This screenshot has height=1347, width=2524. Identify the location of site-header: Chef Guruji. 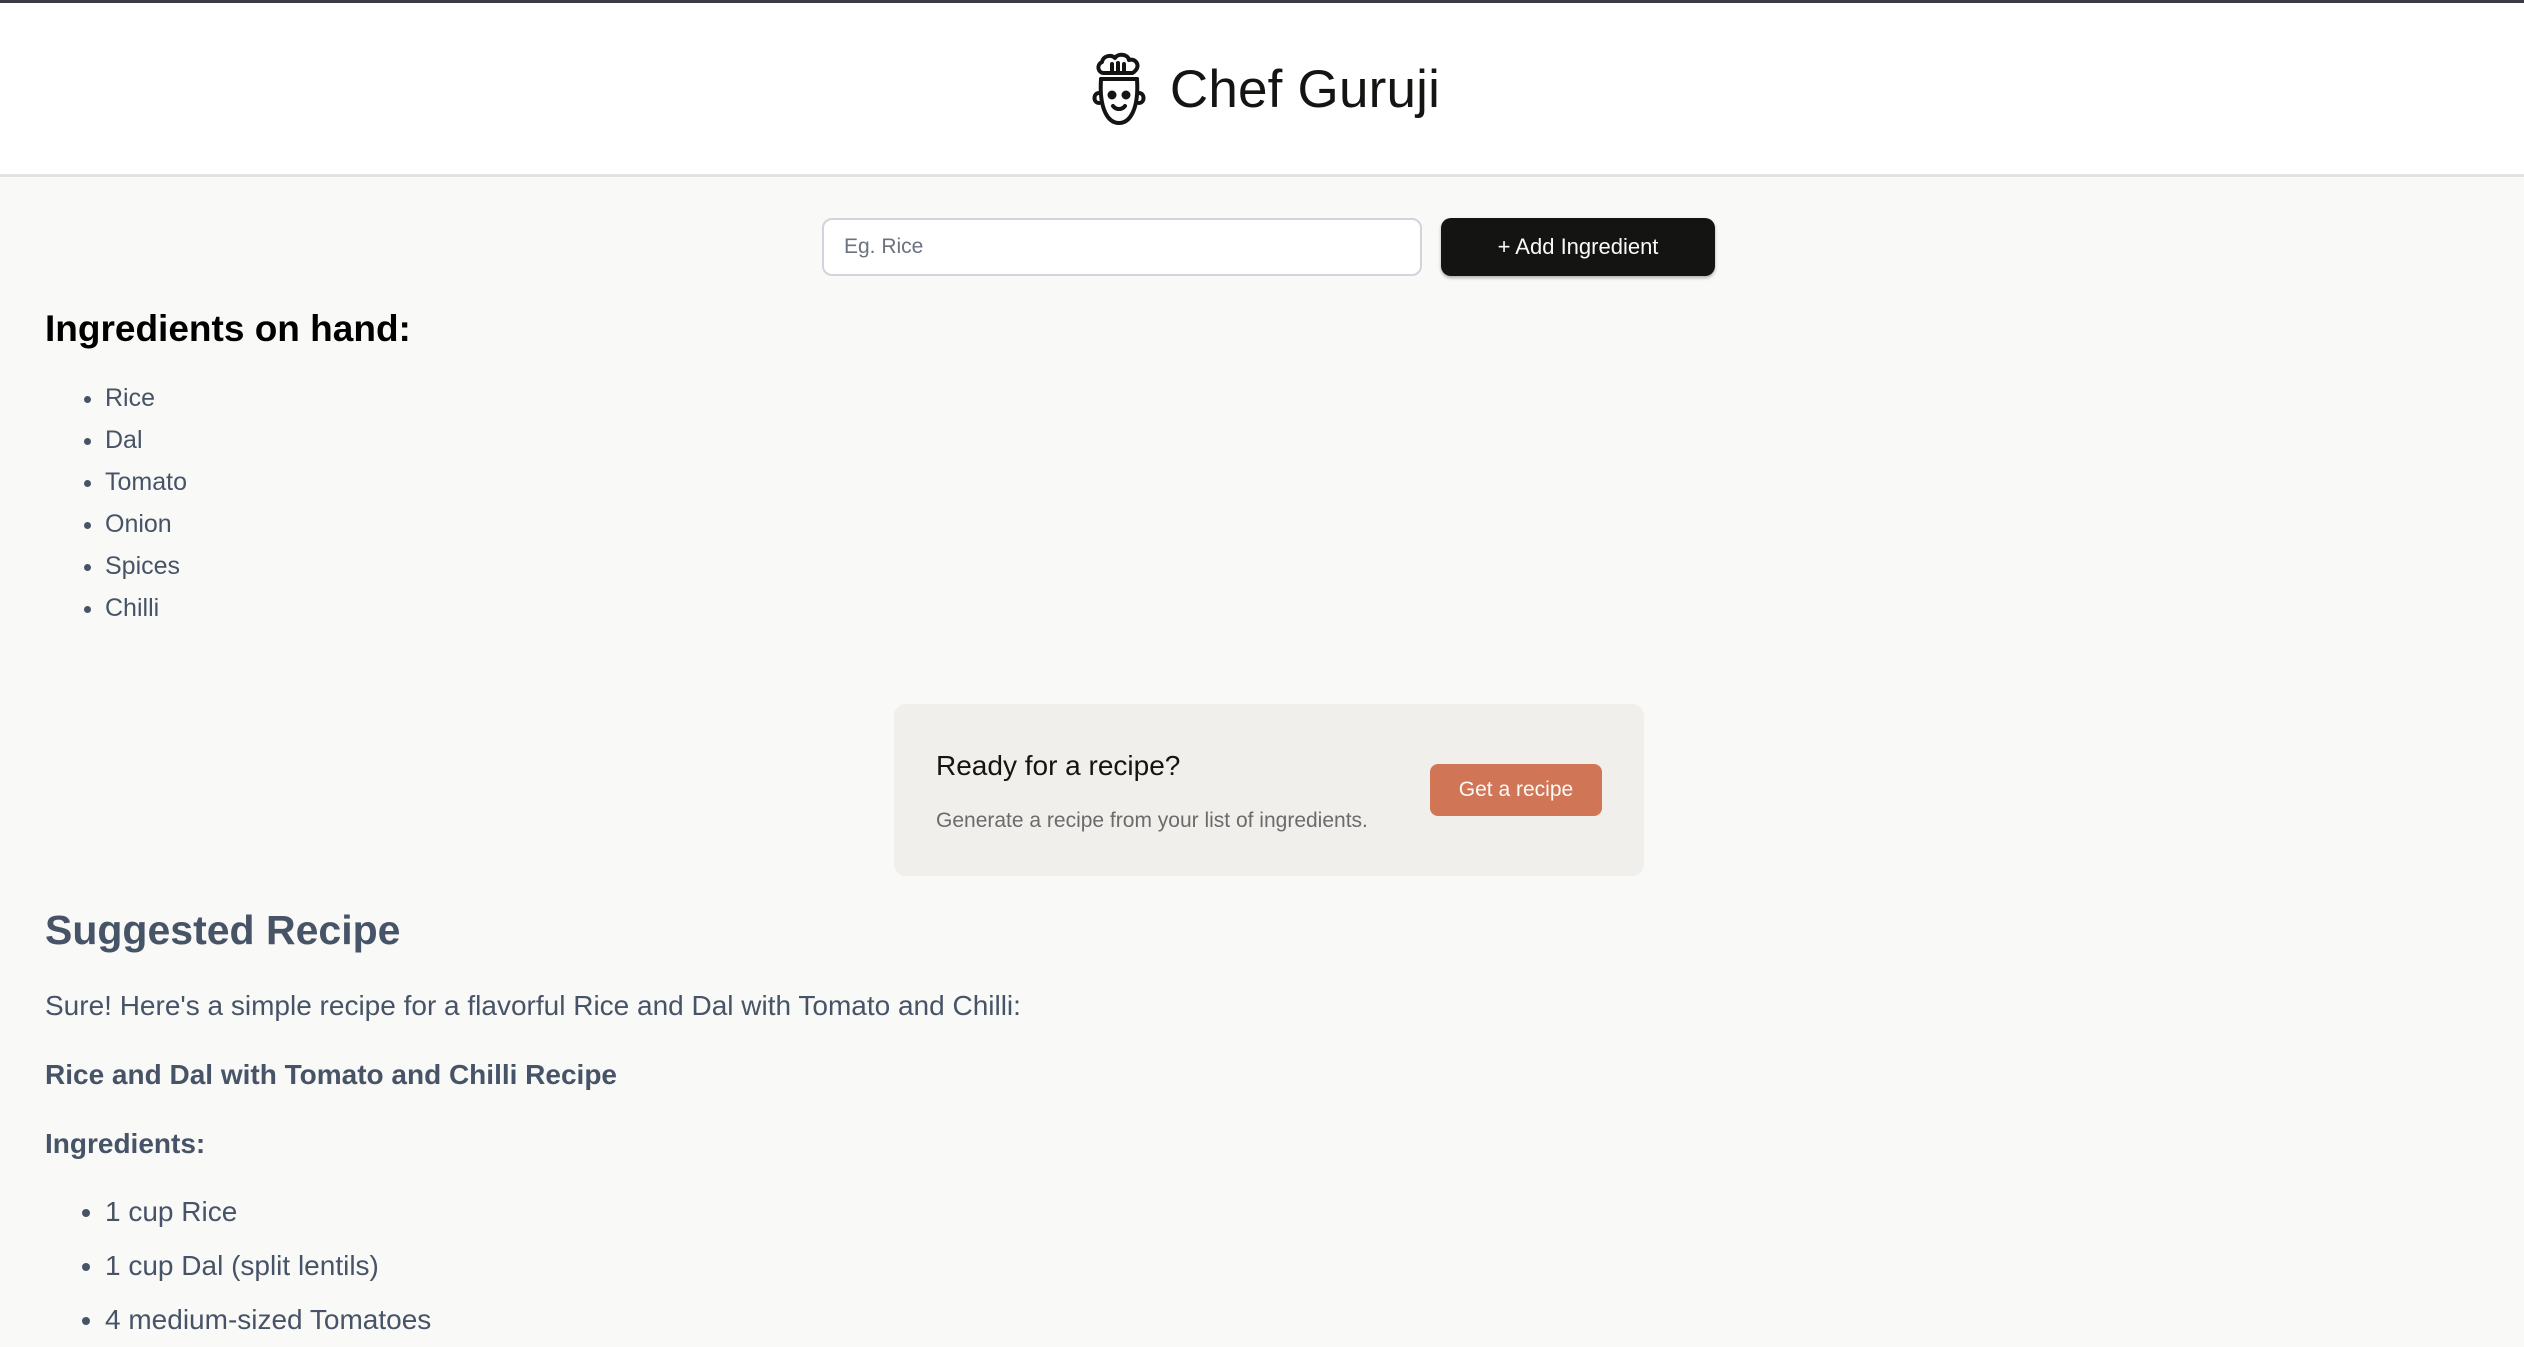
(1262, 90).